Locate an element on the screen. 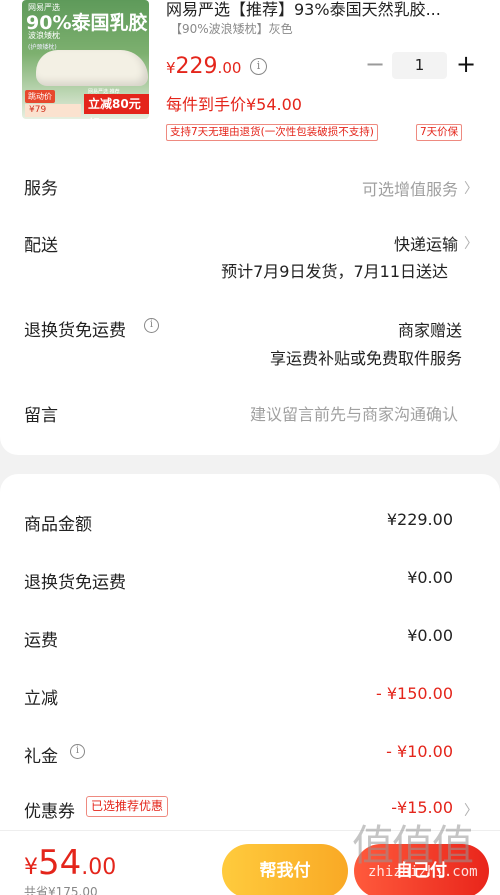  pay-button: 自己付 is located at coordinates (421, 869).